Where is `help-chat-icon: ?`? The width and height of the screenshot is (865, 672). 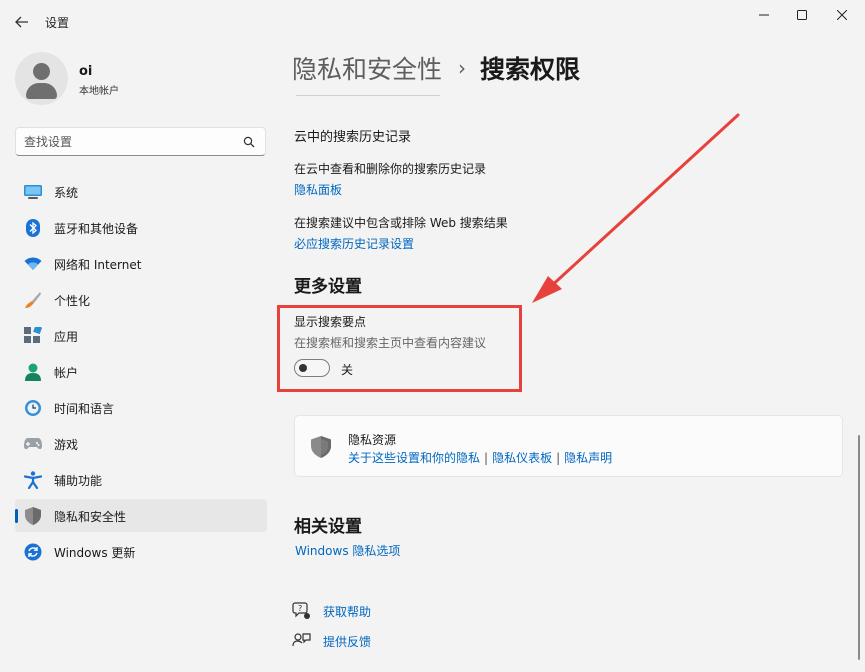
help-chat-icon: ? is located at coordinates (301, 610).